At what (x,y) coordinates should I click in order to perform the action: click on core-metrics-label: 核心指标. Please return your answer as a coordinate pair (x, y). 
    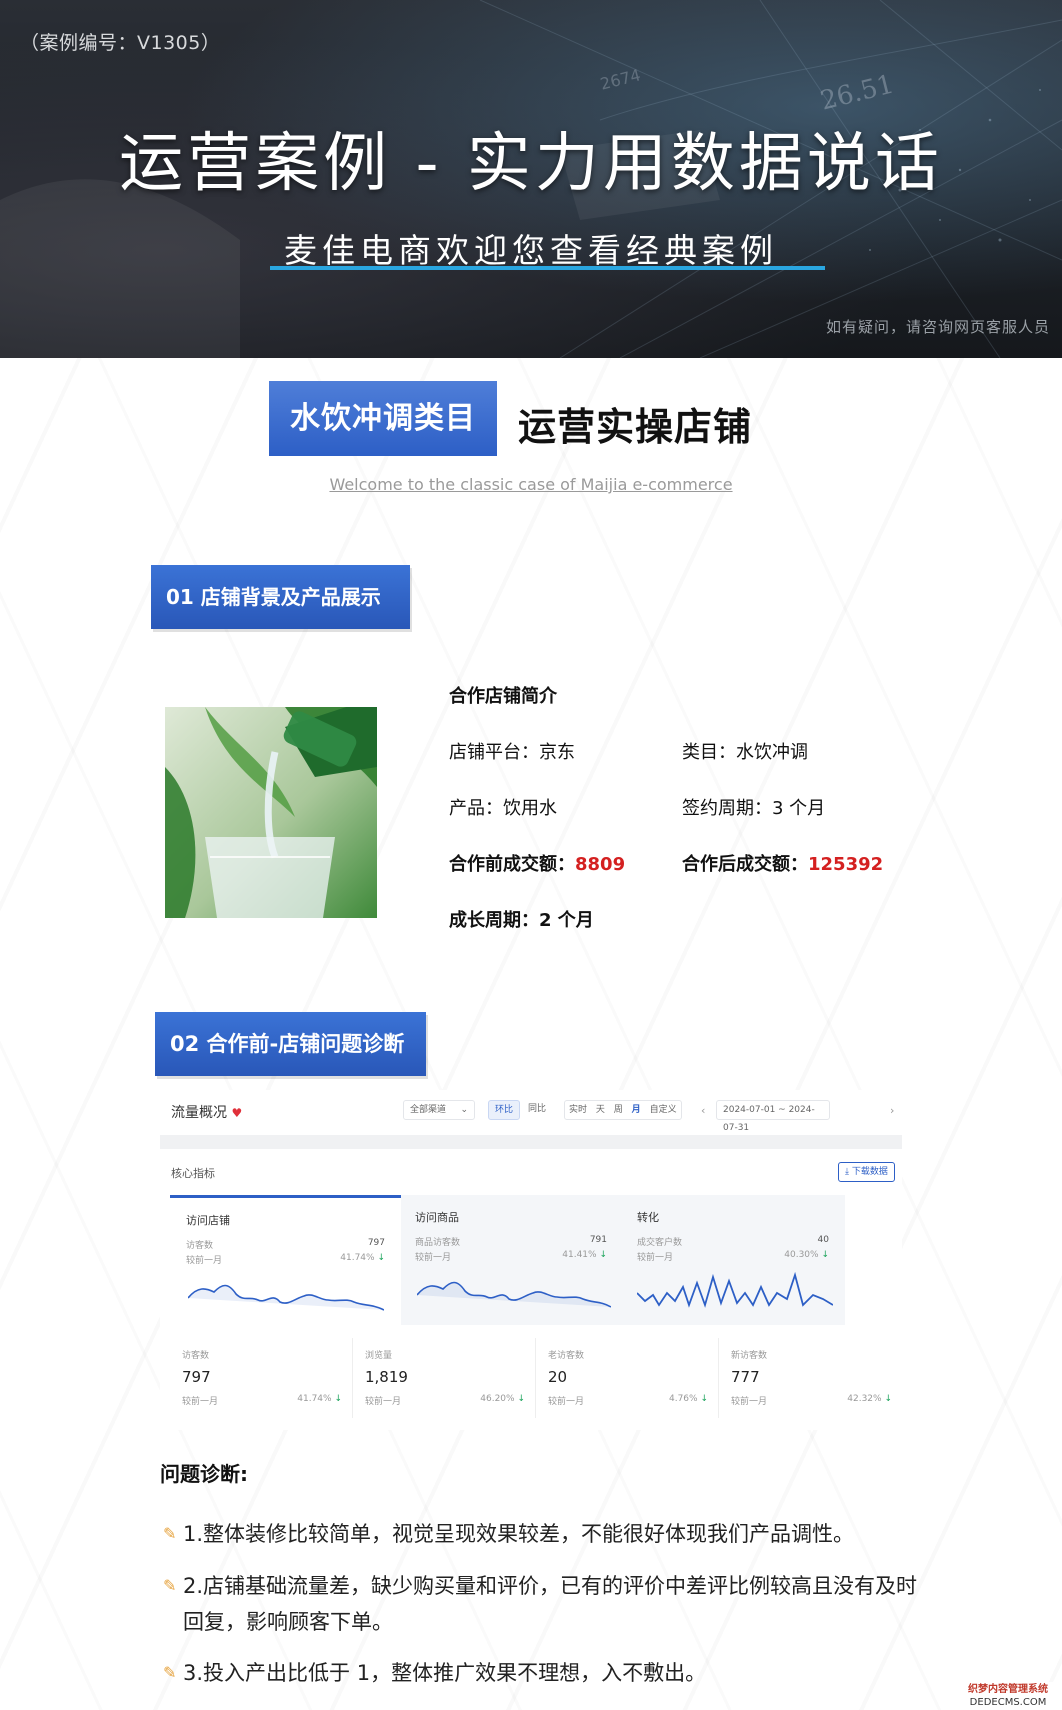
    Looking at the image, I should click on (193, 1173).